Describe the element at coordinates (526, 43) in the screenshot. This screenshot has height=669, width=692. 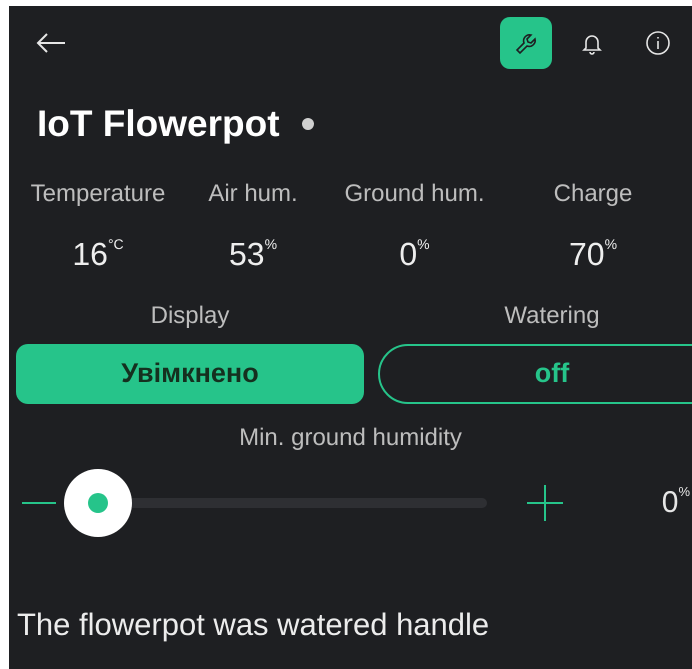
I see `wrench-button` at that location.